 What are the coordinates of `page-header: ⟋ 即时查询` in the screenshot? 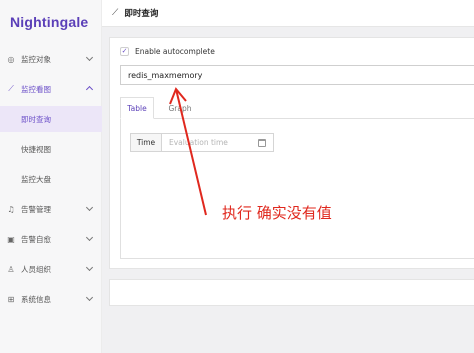 It's located at (288, 13).